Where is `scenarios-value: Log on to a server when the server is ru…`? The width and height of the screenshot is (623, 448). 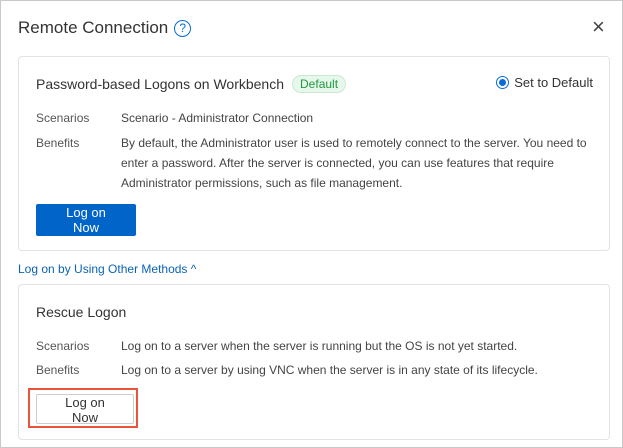
scenarios-value: Log on to a server when the server is ru… is located at coordinates (319, 346).